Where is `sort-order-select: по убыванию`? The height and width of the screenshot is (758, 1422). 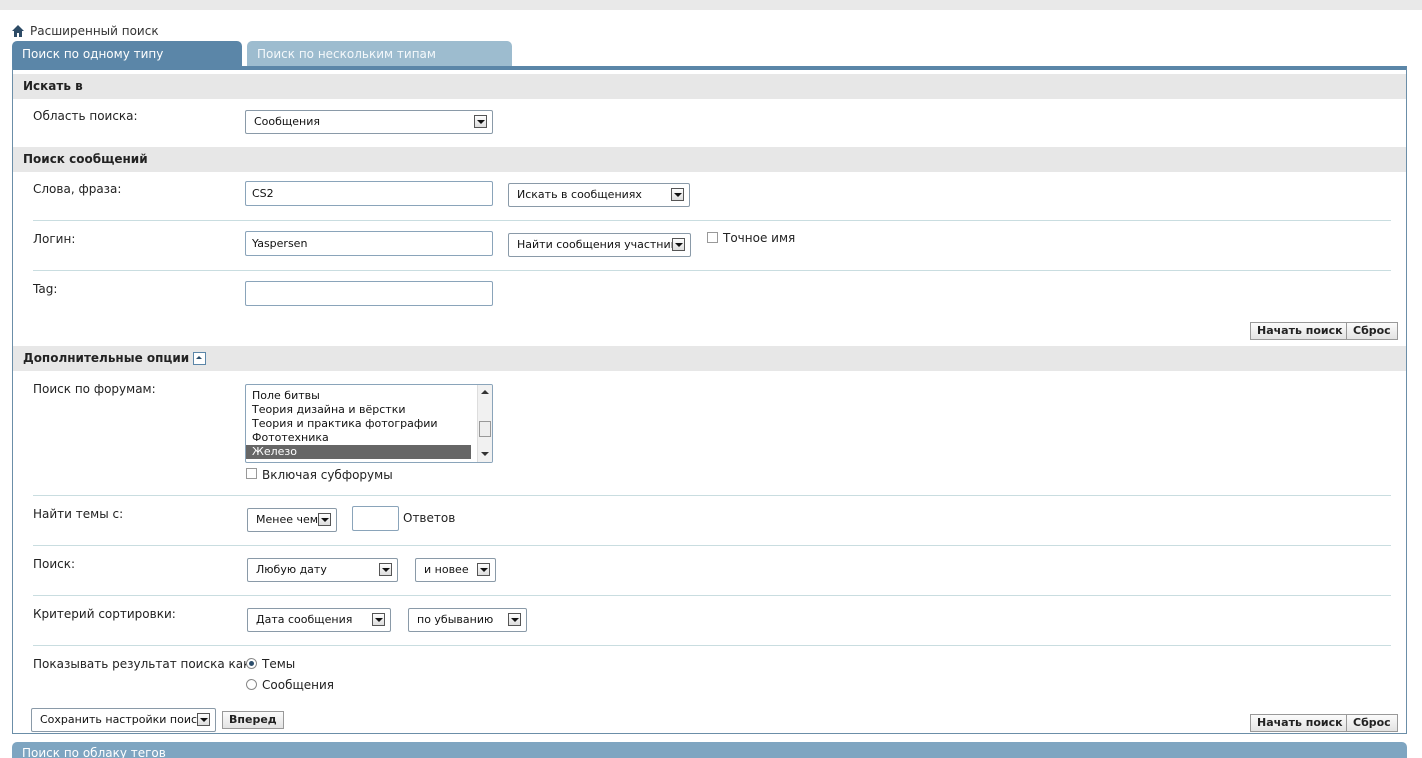
sort-order-select: по убыванию is located at coordinates (467, 620).